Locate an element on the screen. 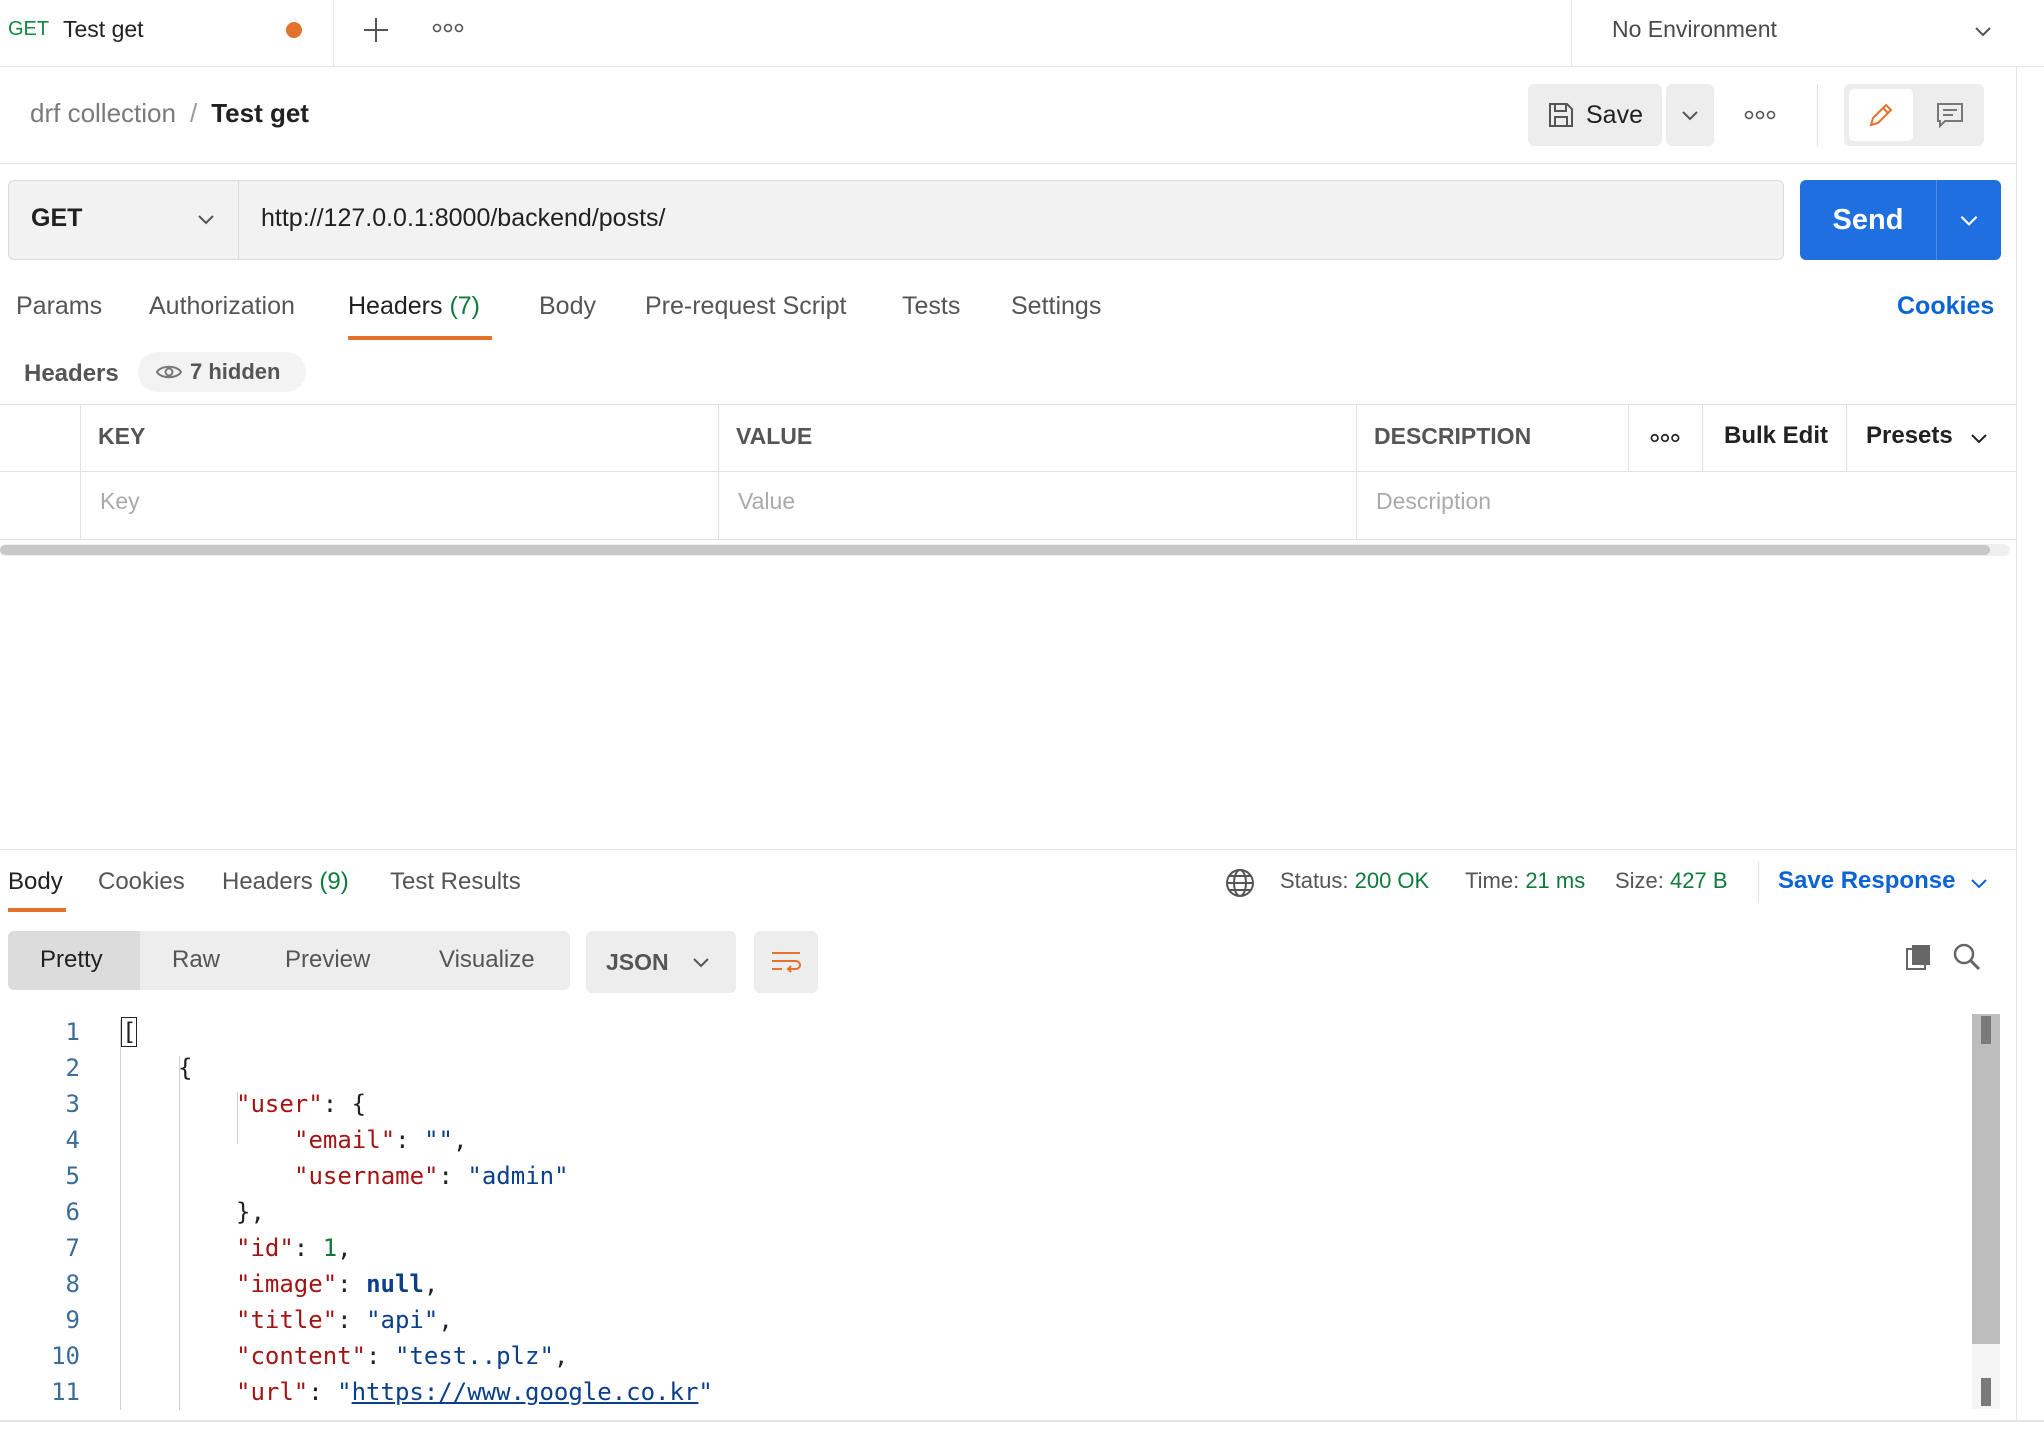 This screenshot has height=1432, width=2044. json-key: "user" is located at coordinates (279, 1104).